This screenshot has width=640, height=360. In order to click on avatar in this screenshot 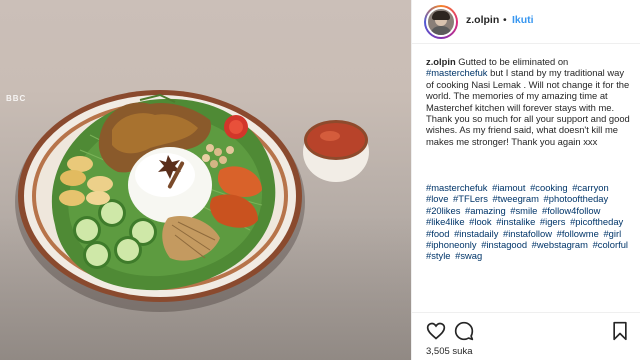, I will do `click(441, 22)`.